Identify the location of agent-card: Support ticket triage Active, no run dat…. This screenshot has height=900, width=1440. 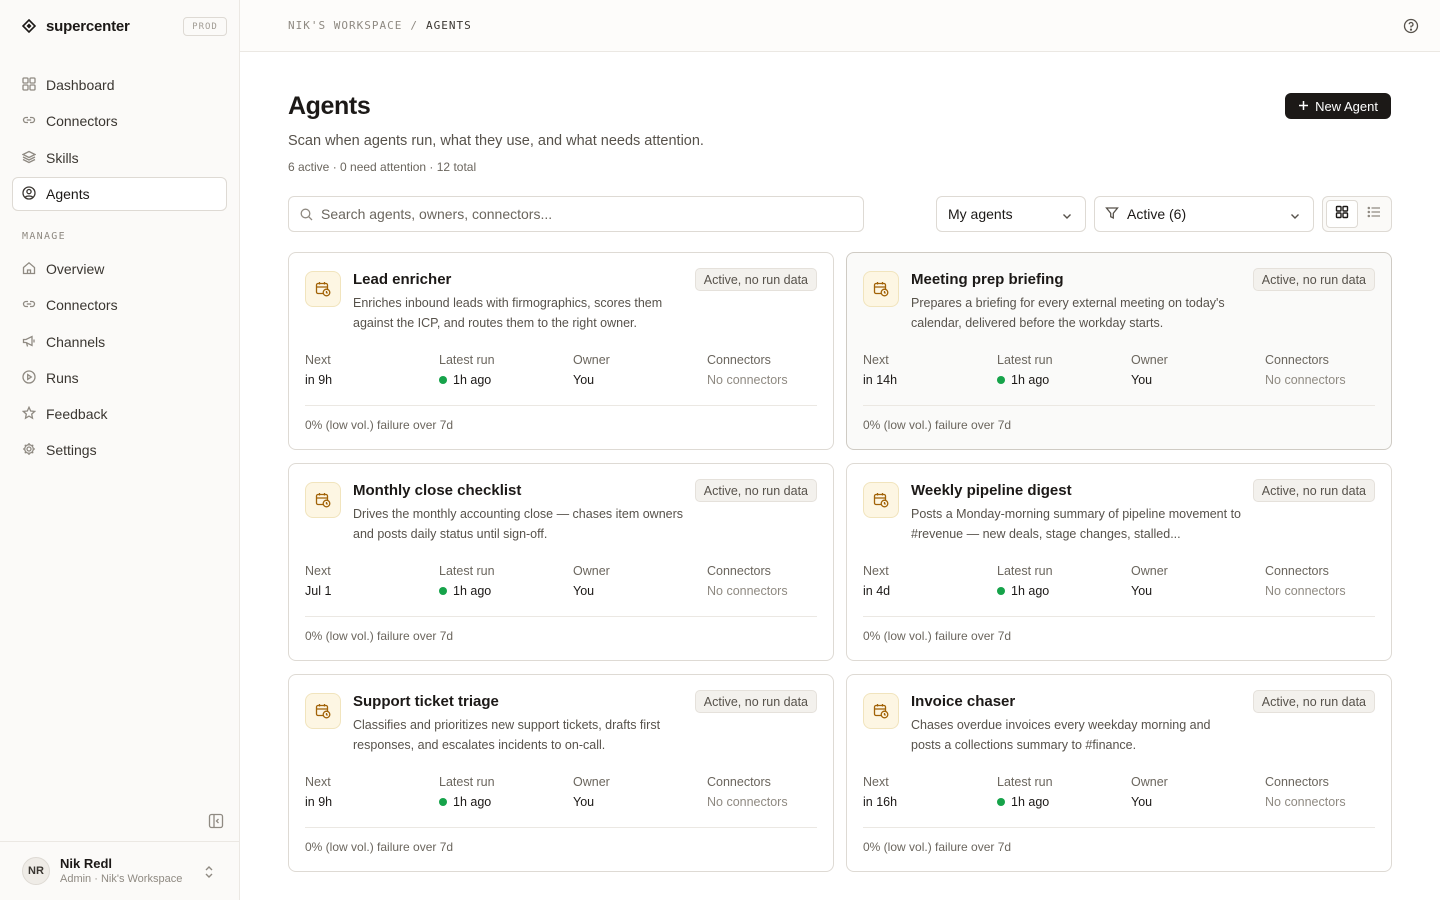
(561, 773).